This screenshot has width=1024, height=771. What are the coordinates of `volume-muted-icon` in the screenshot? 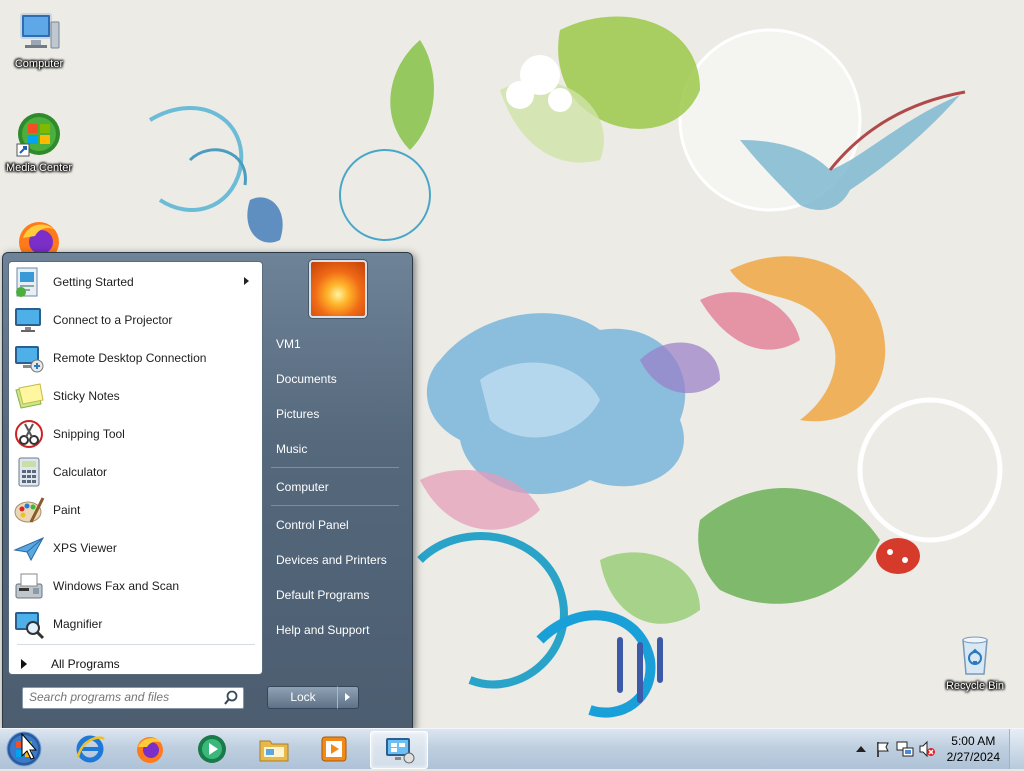 It's located at (927, 749).